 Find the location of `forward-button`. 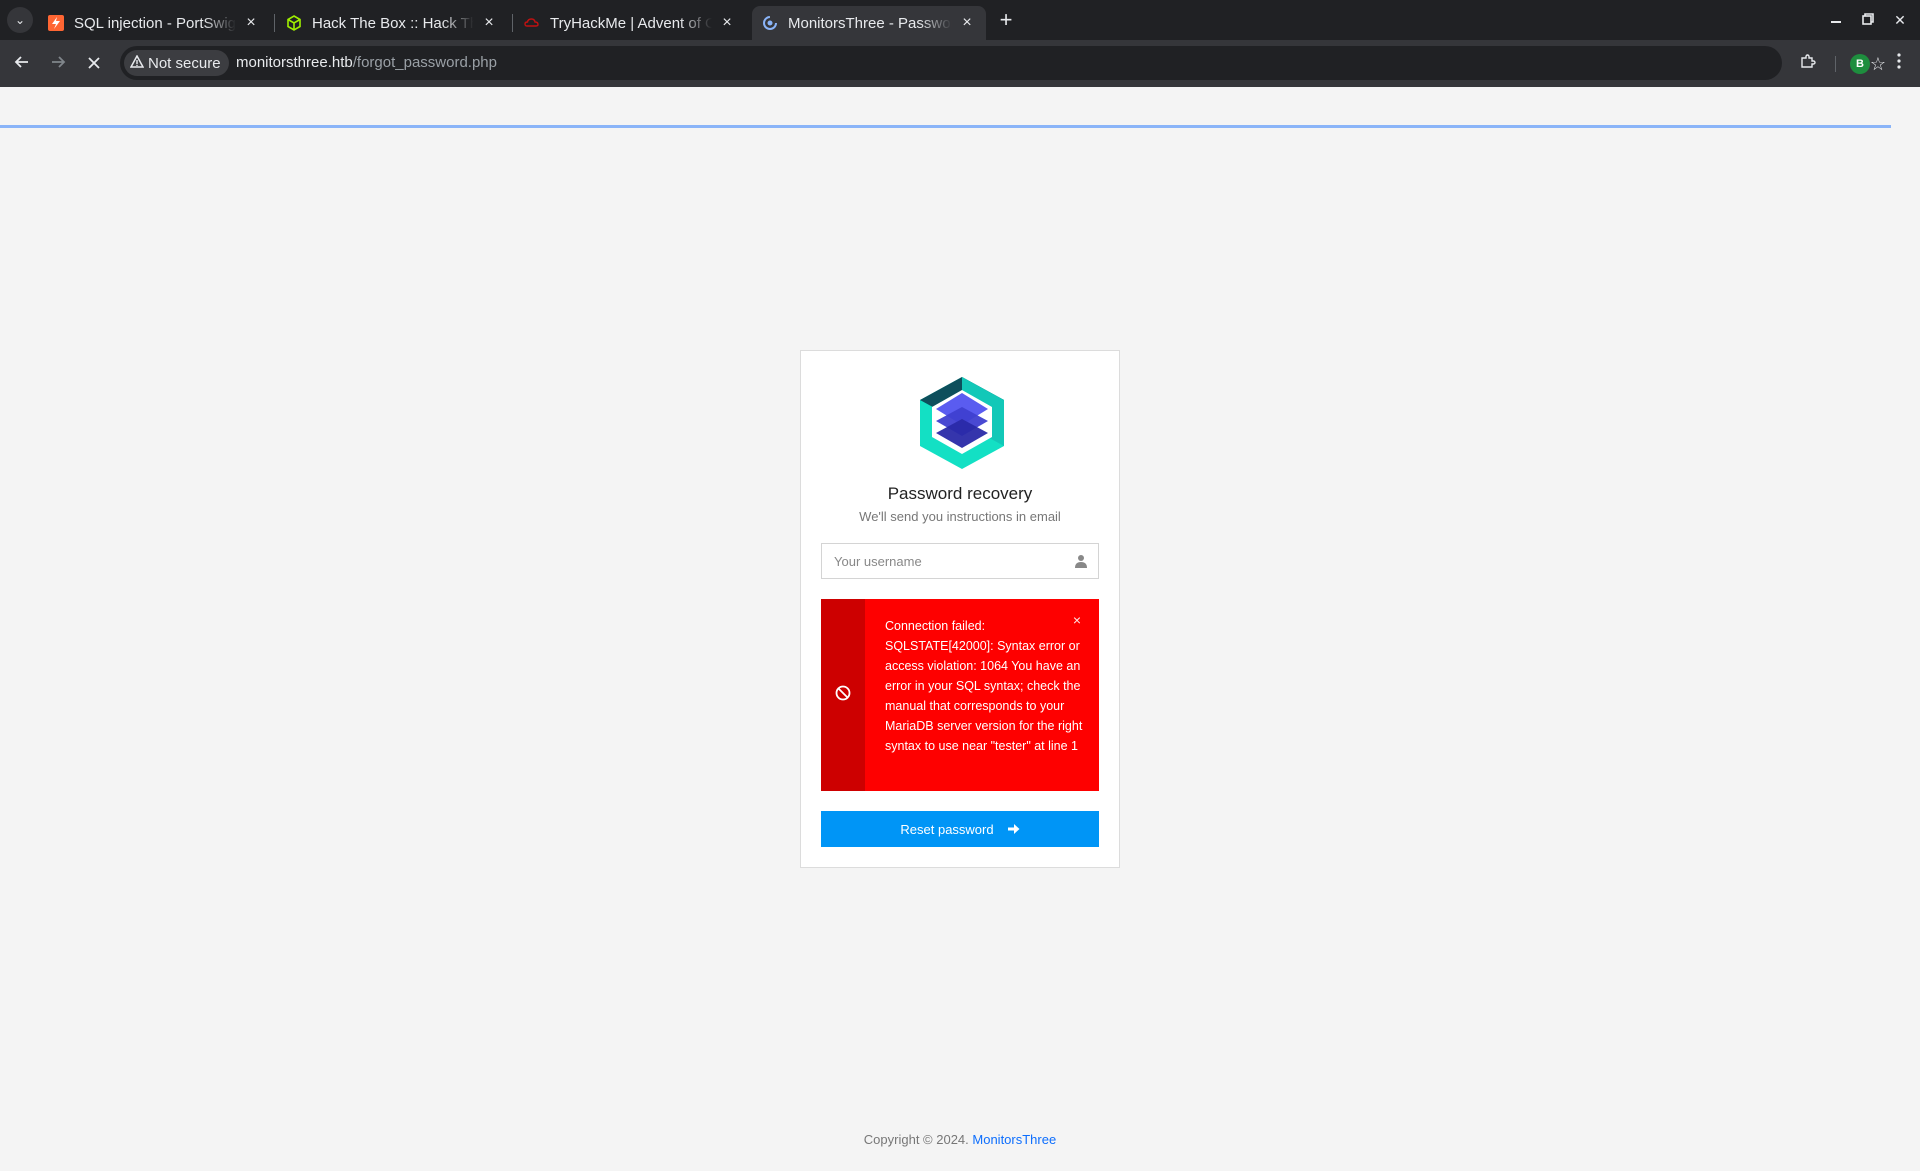

forward-button is located at coordinates (58, 64).